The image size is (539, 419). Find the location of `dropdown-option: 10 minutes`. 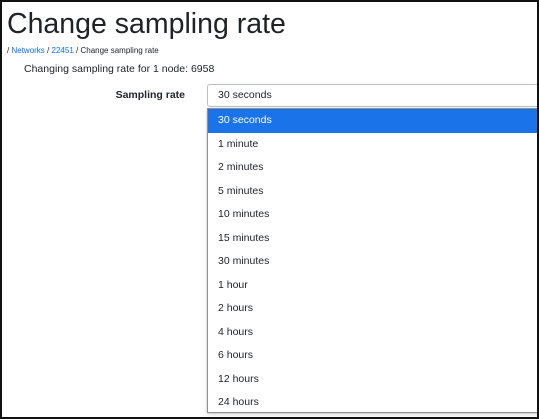

dropdown-option: 10 minutes is located at coordinates (373, 215).